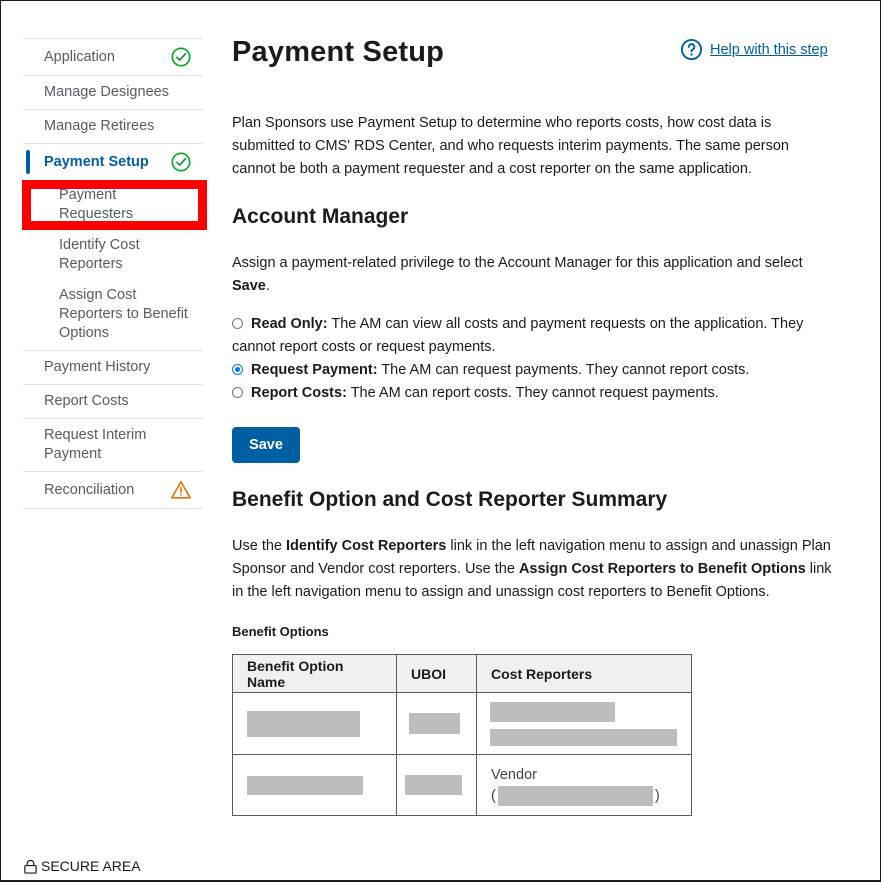 The height and width of the screenshot is (882, 881). Describe the element at coordinates (289, 324) in the screenshot. I see `radio-label: Read Only:` at that location.